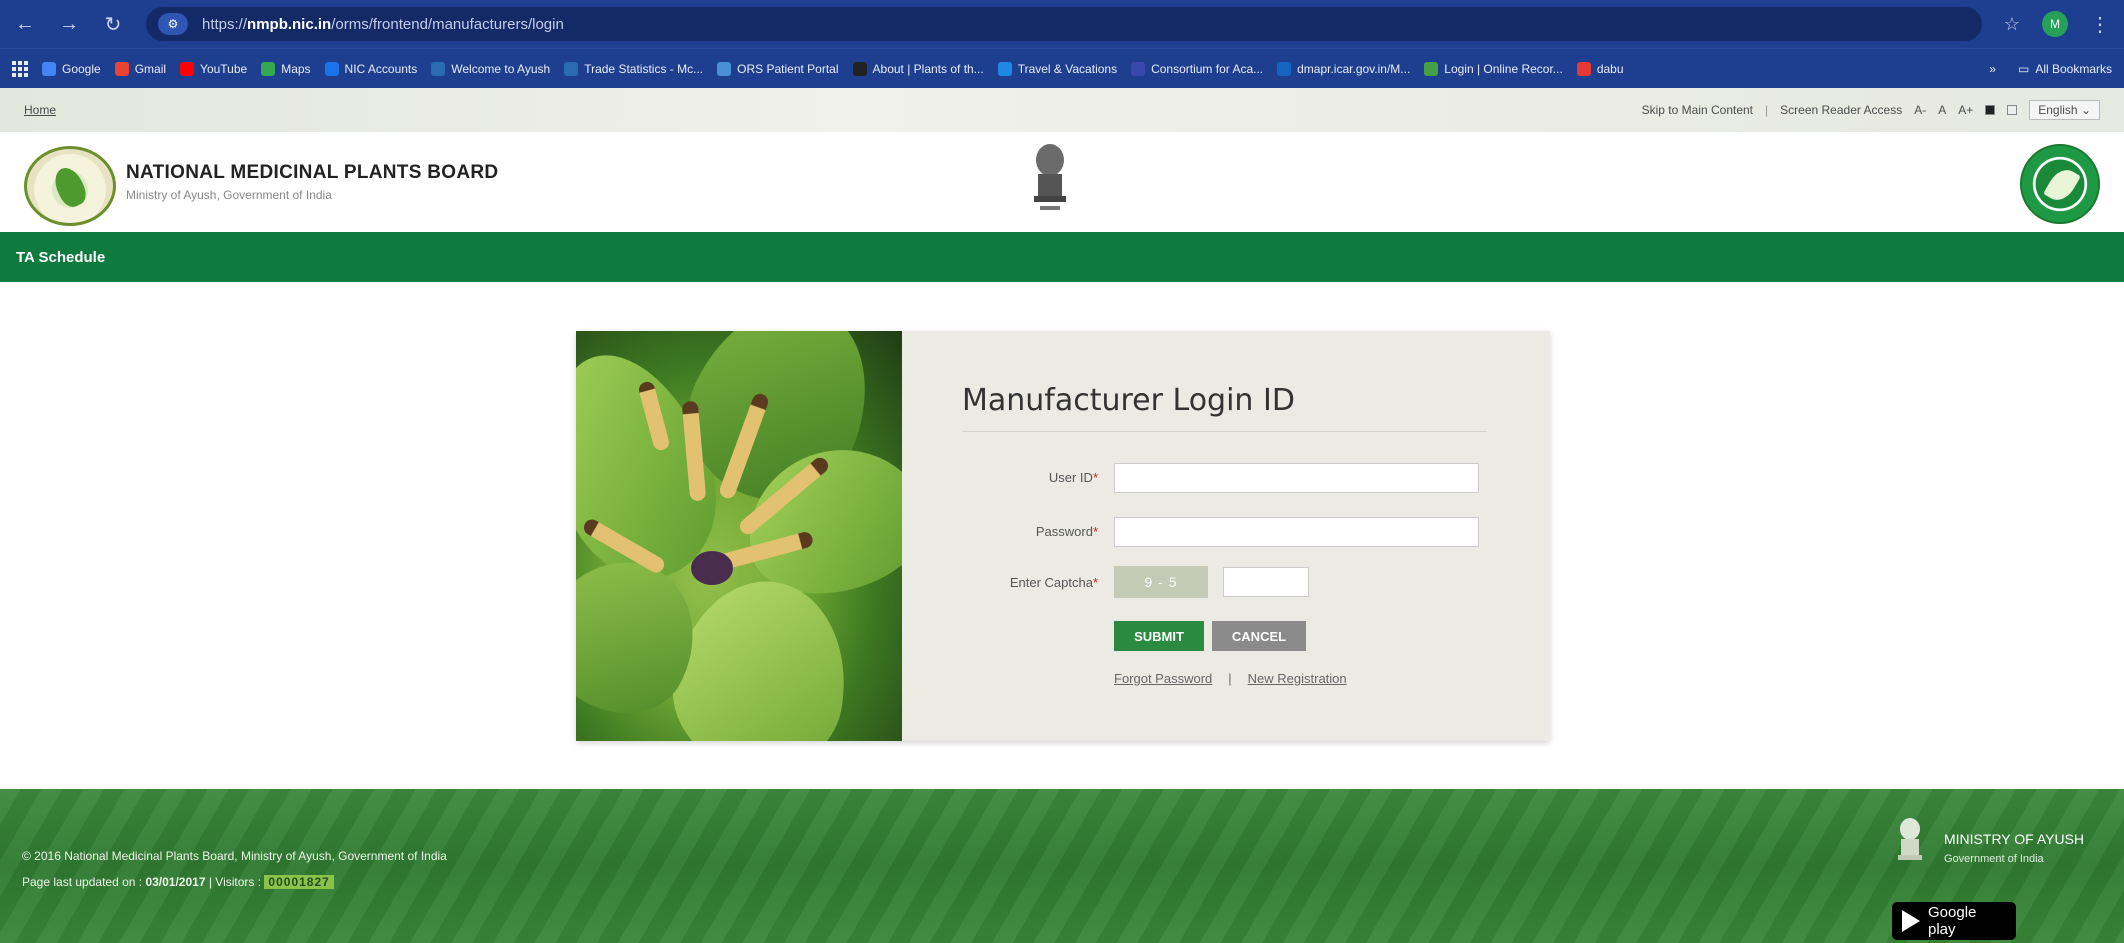 Image resolution: width=2124 pixels, height=943 pixels. I want to click on folder-icon: ▭, so click(2023, 68).